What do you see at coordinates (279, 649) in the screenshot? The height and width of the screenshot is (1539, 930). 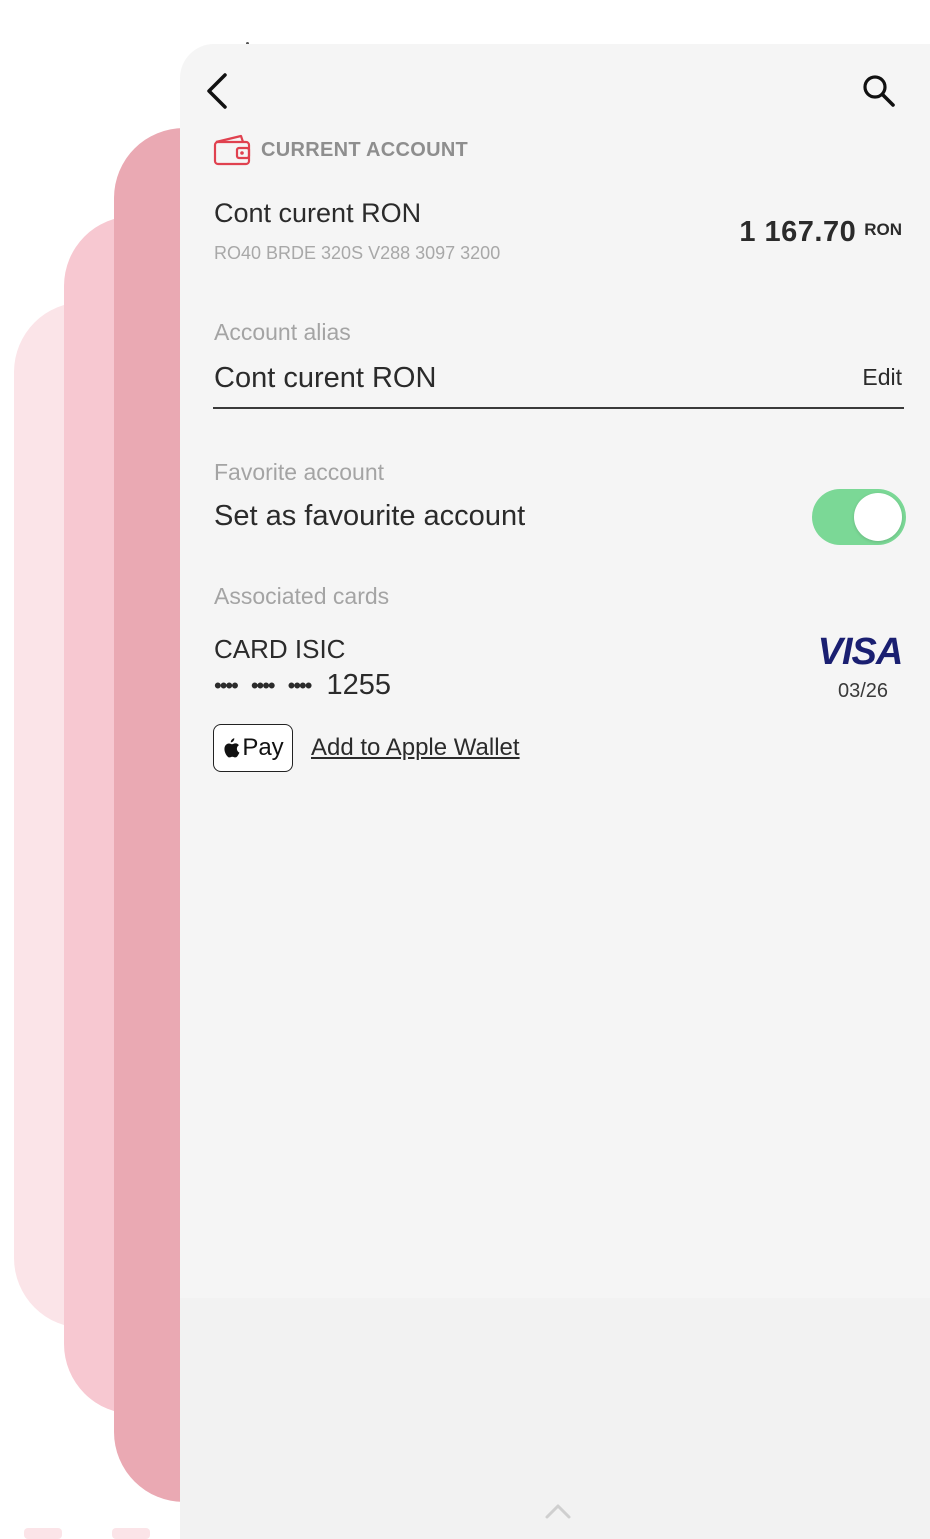 I see `card-name: CARD ISIC` at bounding box center [279, 649].